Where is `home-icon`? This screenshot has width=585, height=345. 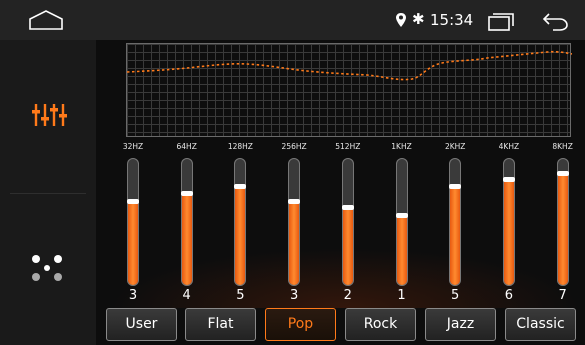 home-icon is located at coordinates (46, 20).